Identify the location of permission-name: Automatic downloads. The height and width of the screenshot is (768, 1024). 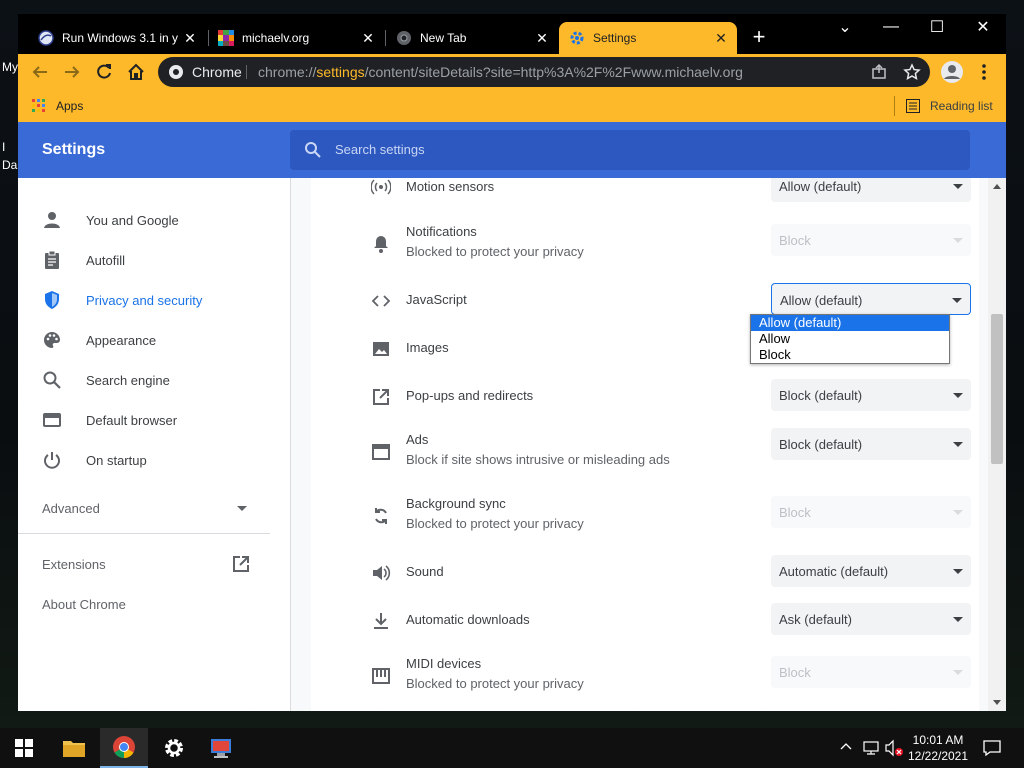
(468, 619).